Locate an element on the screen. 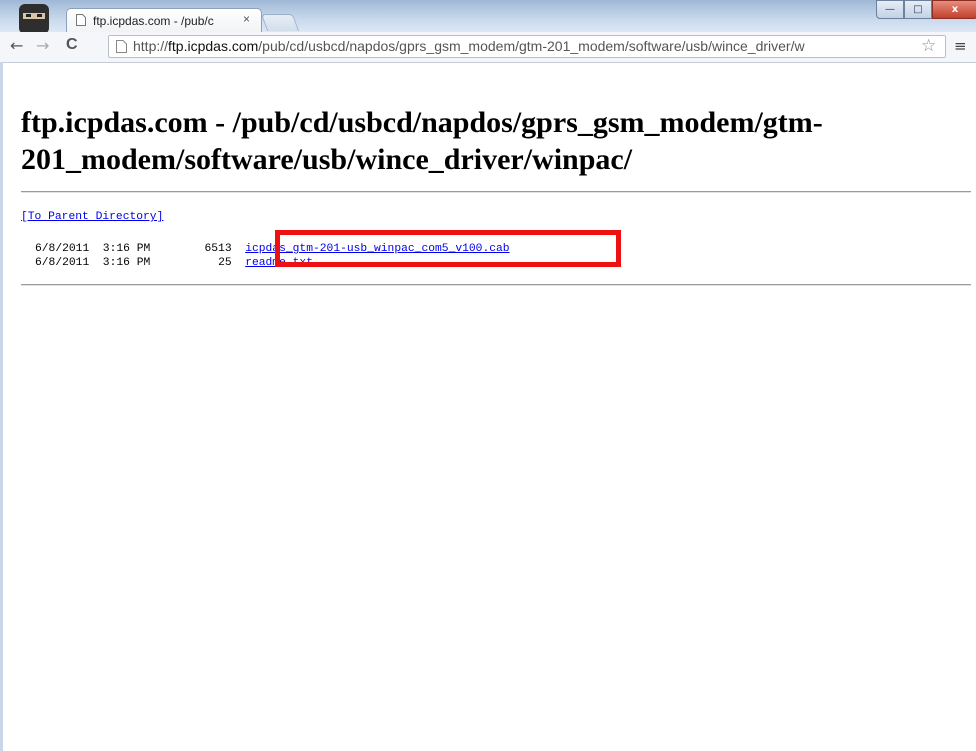 Image resolution: width=976 pixels, height=751 pixels. window-controls: — □ x is located at coordinates (926, 10).